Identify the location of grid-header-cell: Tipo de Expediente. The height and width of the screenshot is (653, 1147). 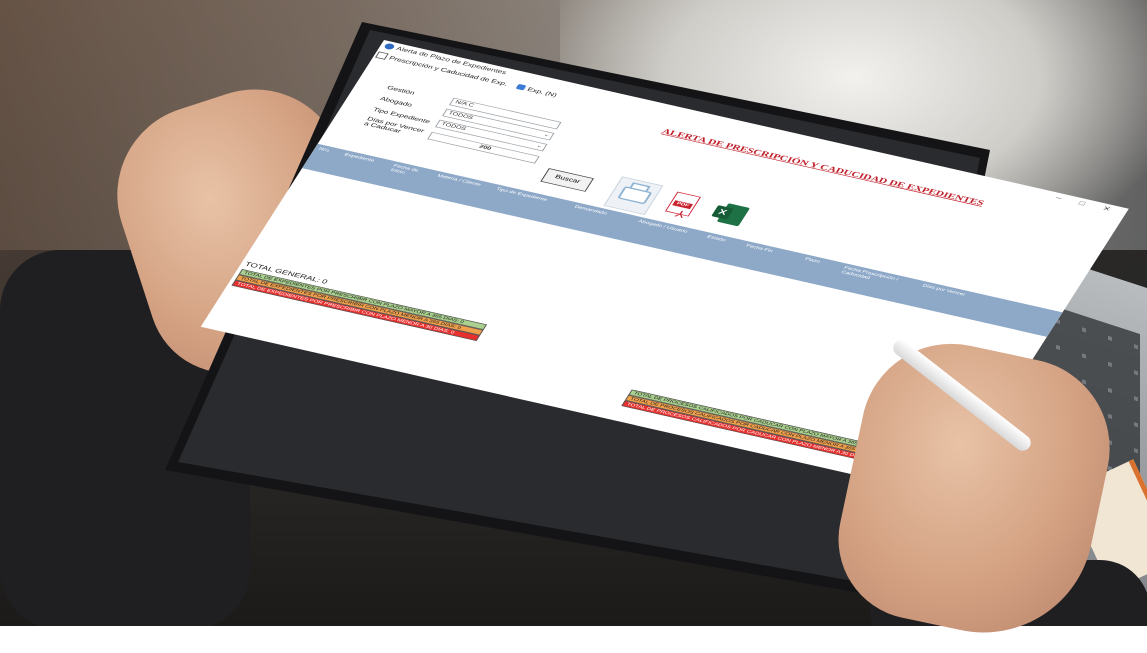
(526, 196).